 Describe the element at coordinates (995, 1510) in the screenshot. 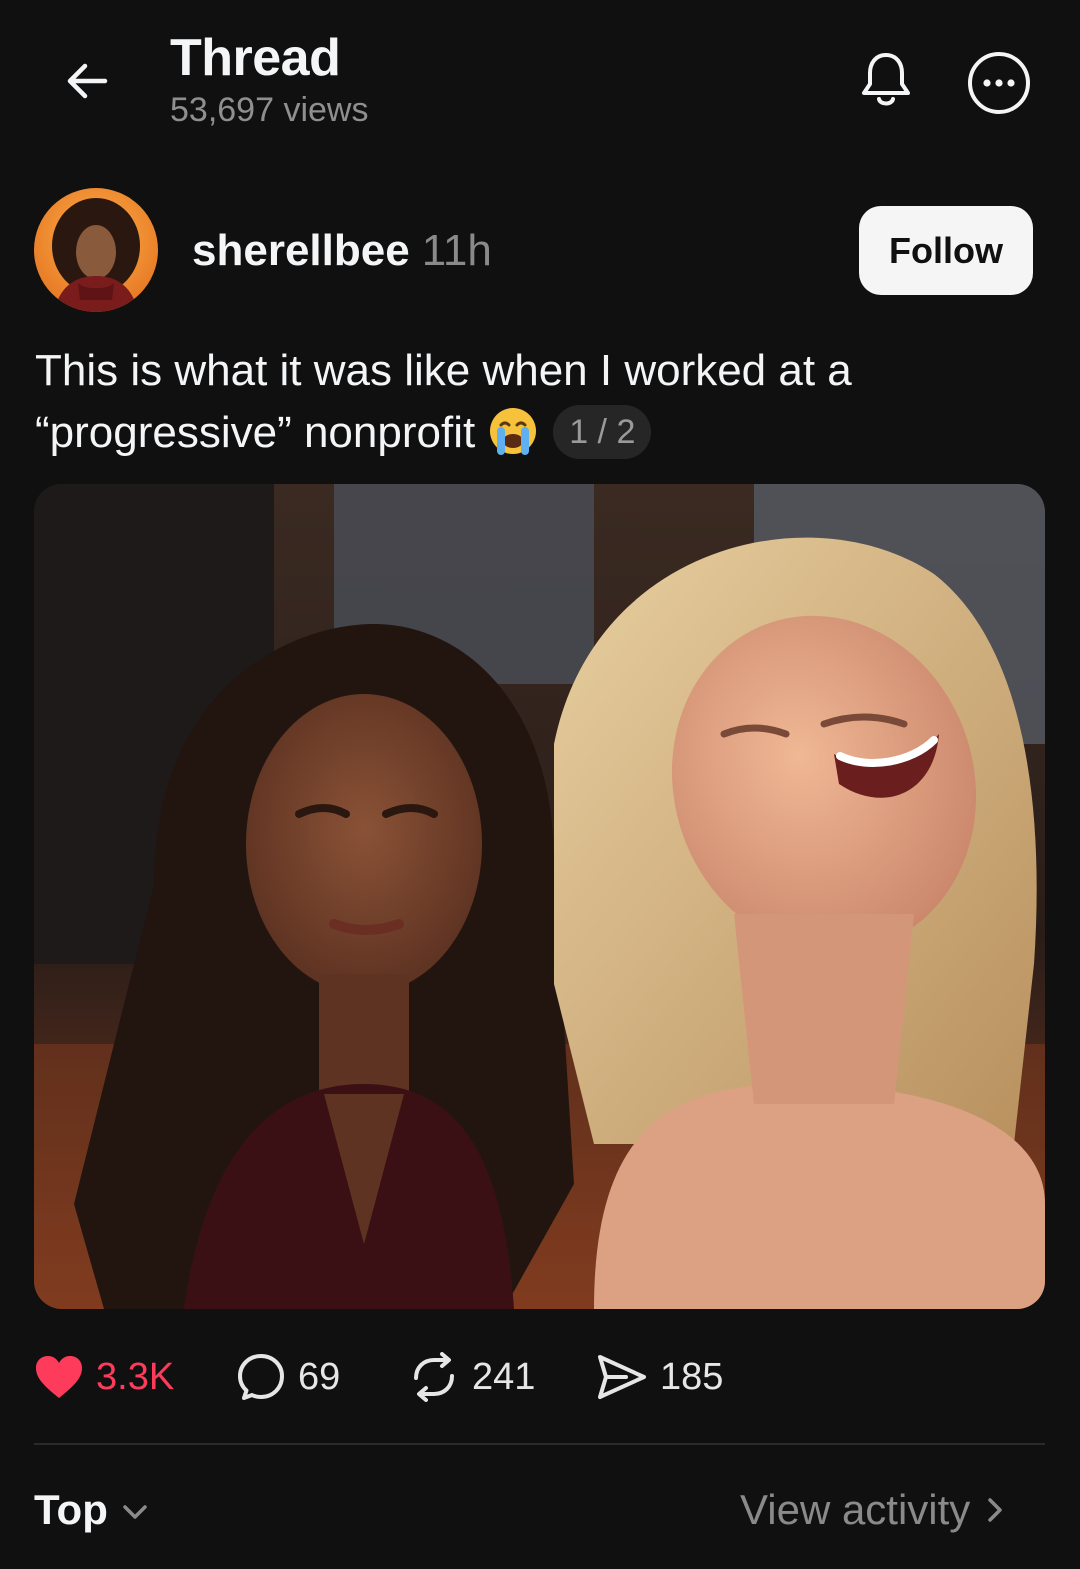

I see `chevron-right-icon` at that location.